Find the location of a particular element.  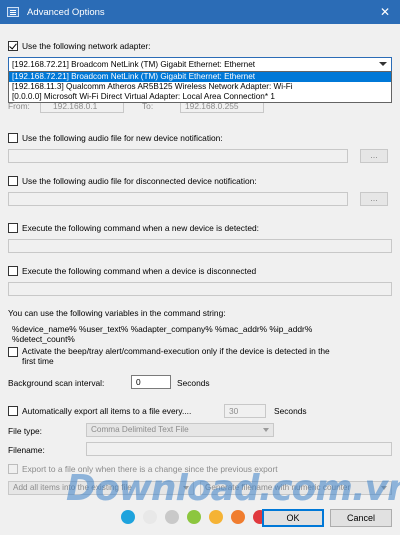

filename-field is located at coordinates (239, 449).